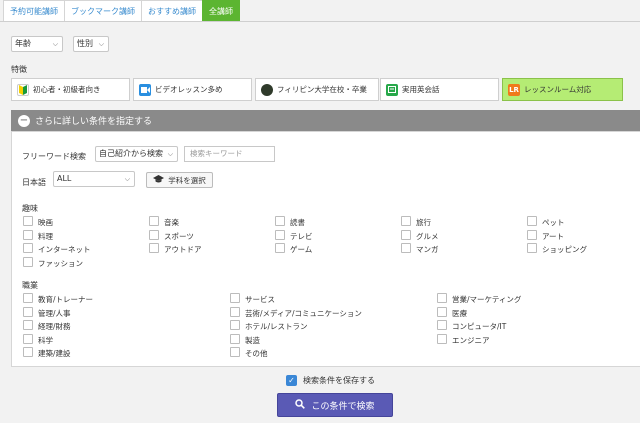 The width and height of the screenshot is (640, 423). I want to click on lesson-room-icon: LR, so click(514, 89).